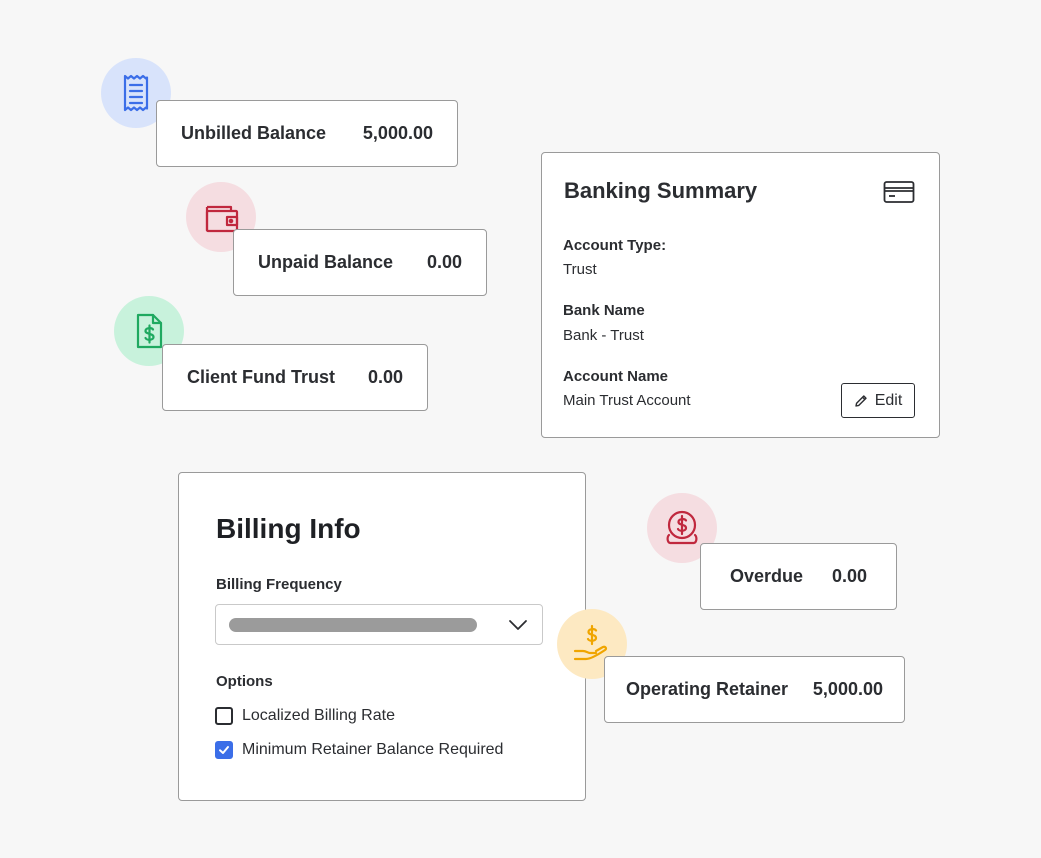 The height and width of the screenshot is (858, 1041). I want to click on checkmark-icon, so click(224, 750).